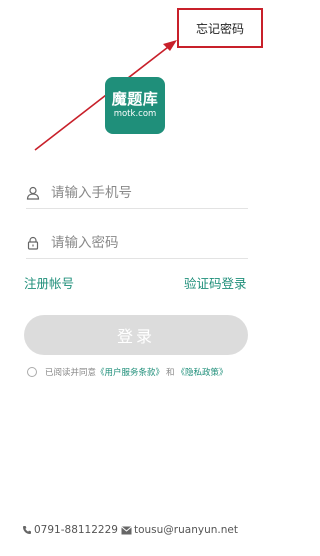 The height and width of the screenshot is (556, 320). I want to click on phone-field, so click(137, 193).